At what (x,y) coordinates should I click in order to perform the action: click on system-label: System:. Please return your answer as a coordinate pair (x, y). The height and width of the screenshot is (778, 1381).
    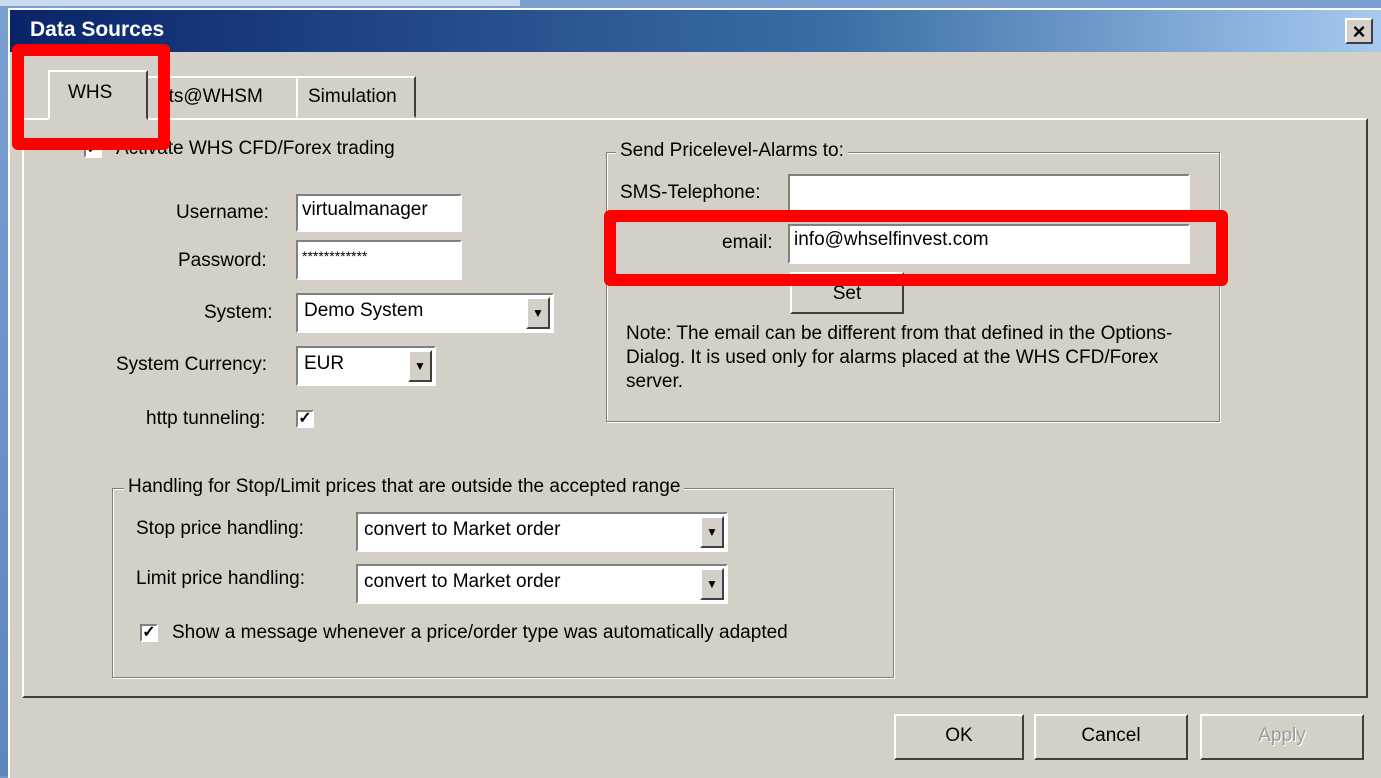
    Looking at the image, I should click on (238, 312).